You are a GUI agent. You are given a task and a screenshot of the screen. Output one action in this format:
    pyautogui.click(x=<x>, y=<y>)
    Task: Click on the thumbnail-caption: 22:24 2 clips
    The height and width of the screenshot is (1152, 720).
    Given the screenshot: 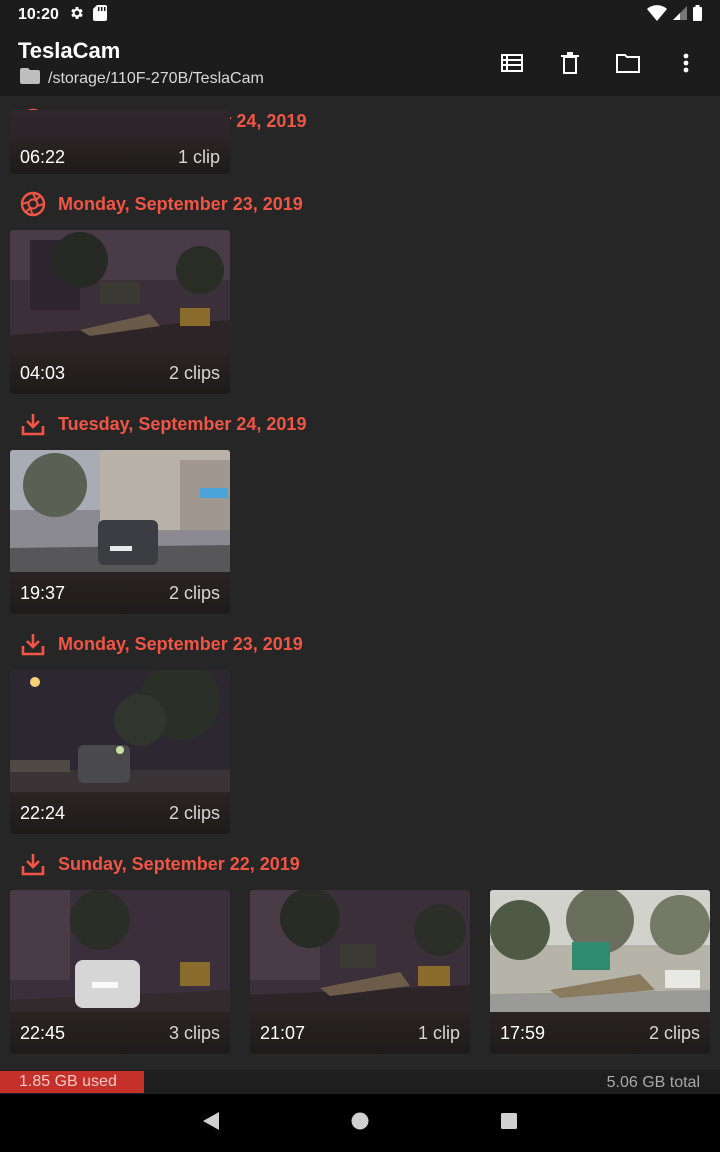 What is the action you would take?
    pyautogui.click(x=120, y=813)
    